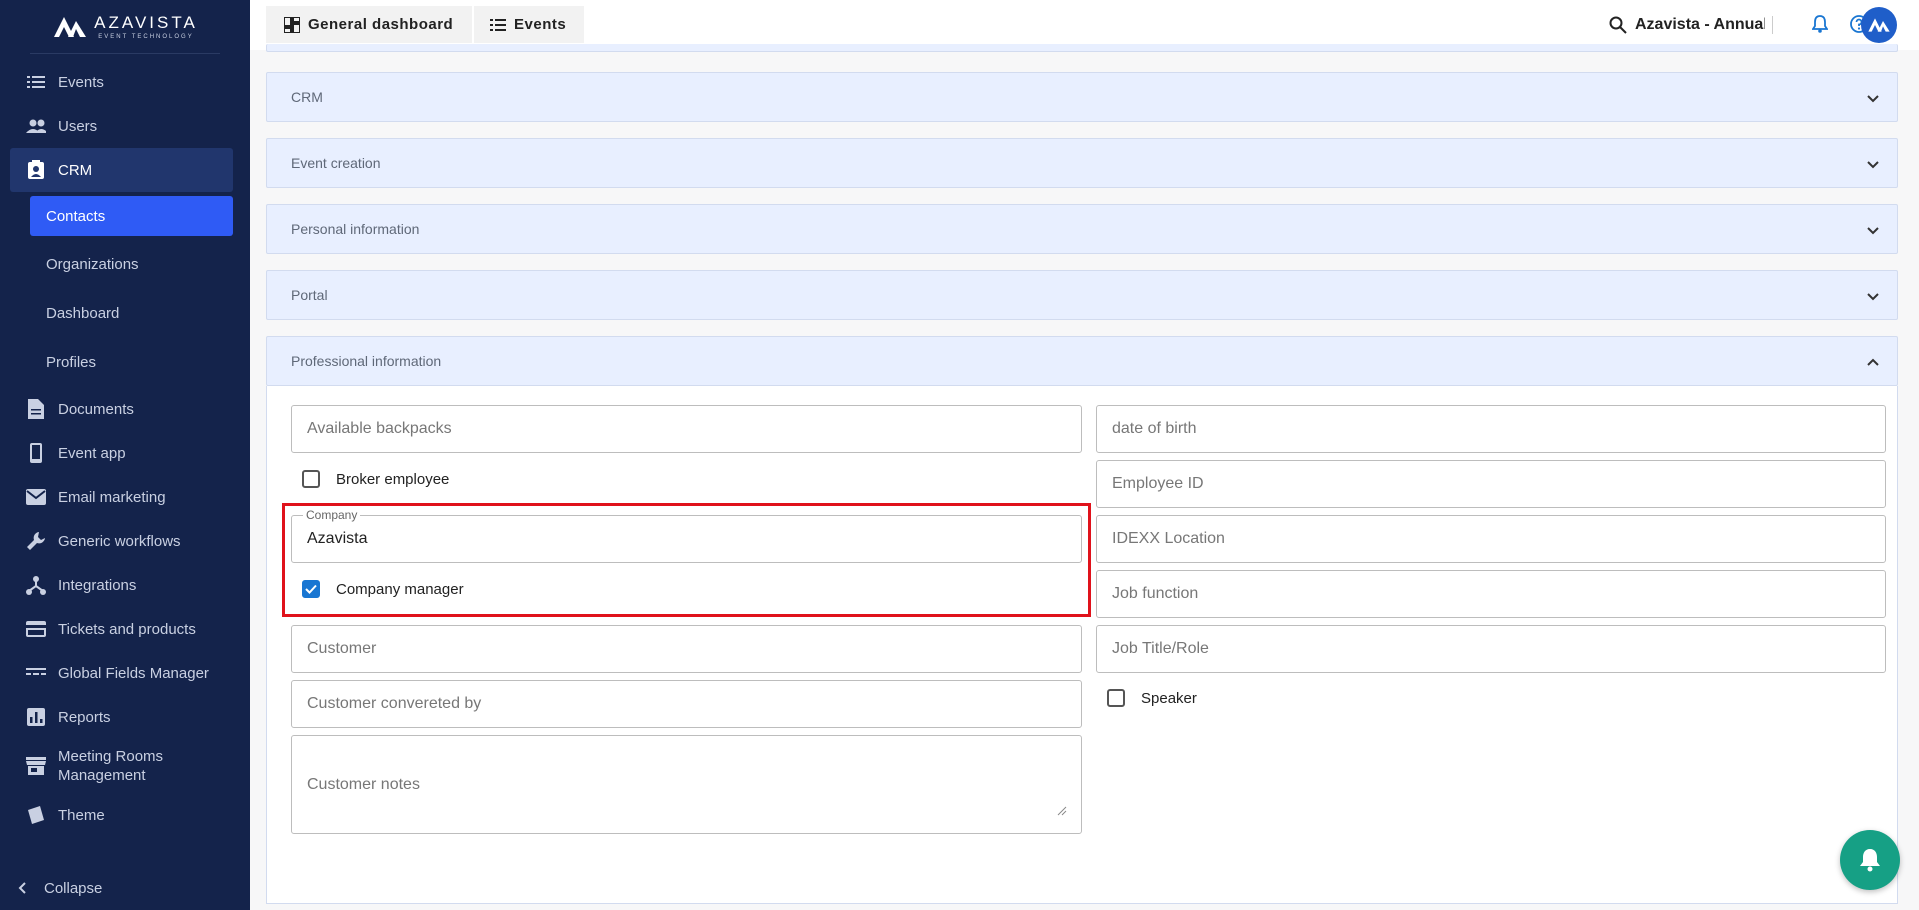 Image resolution: width=1919 pixels, height=910 pixels. I want to click on sidebar-item-label: Organizations, so click(92, 264).